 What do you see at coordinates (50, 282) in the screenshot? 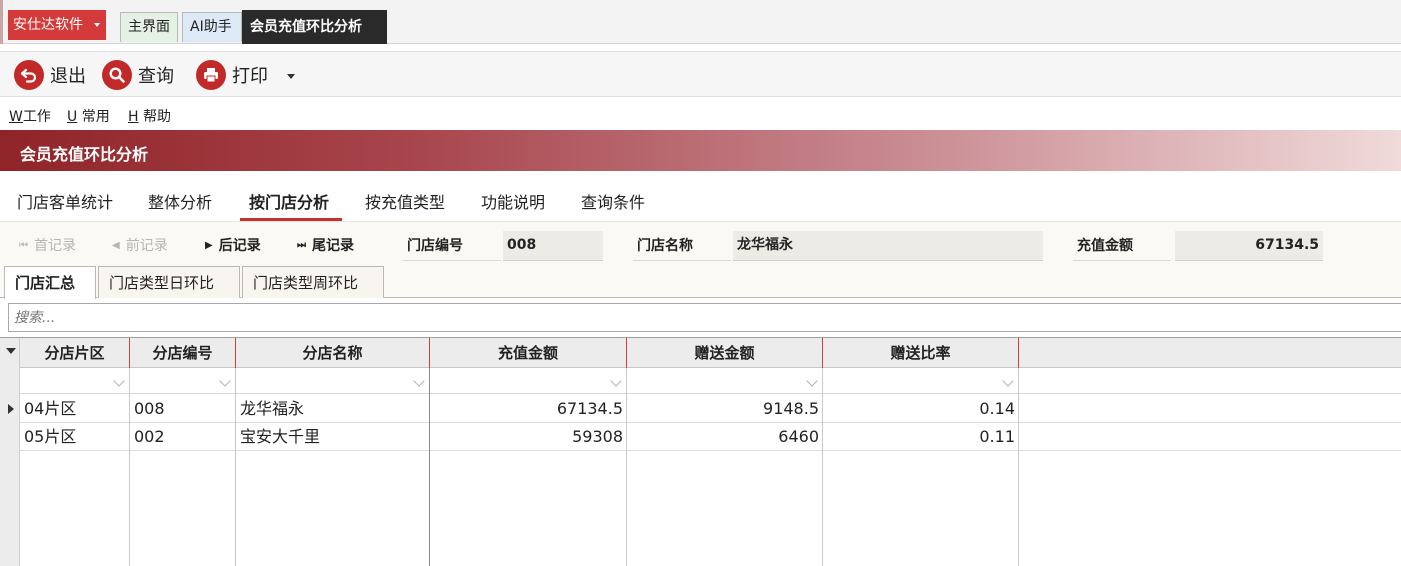
I see `subtab-store-summary: 门店汇总` at bounding box center [50, 282].